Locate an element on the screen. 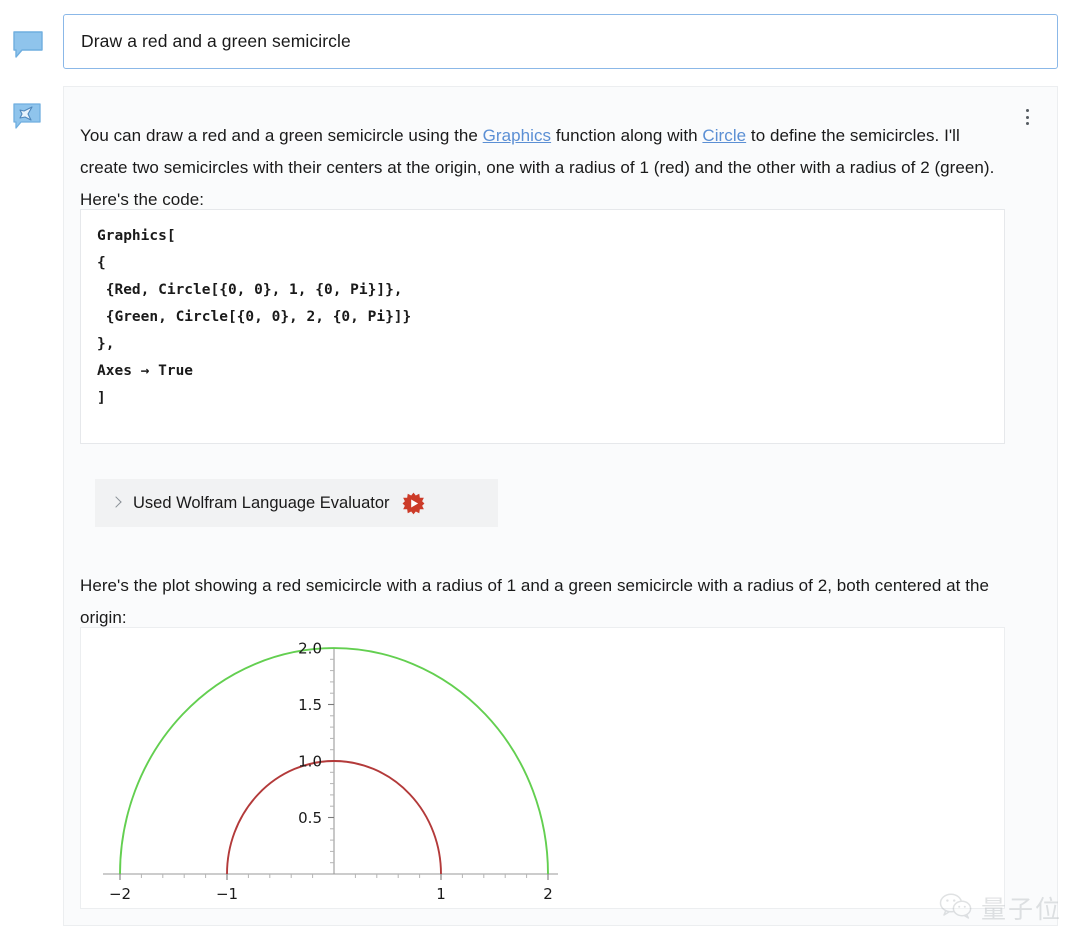 This screenshot has height=940, width=1080. kebab-menu-icon is located at coordinates (1027, 117).